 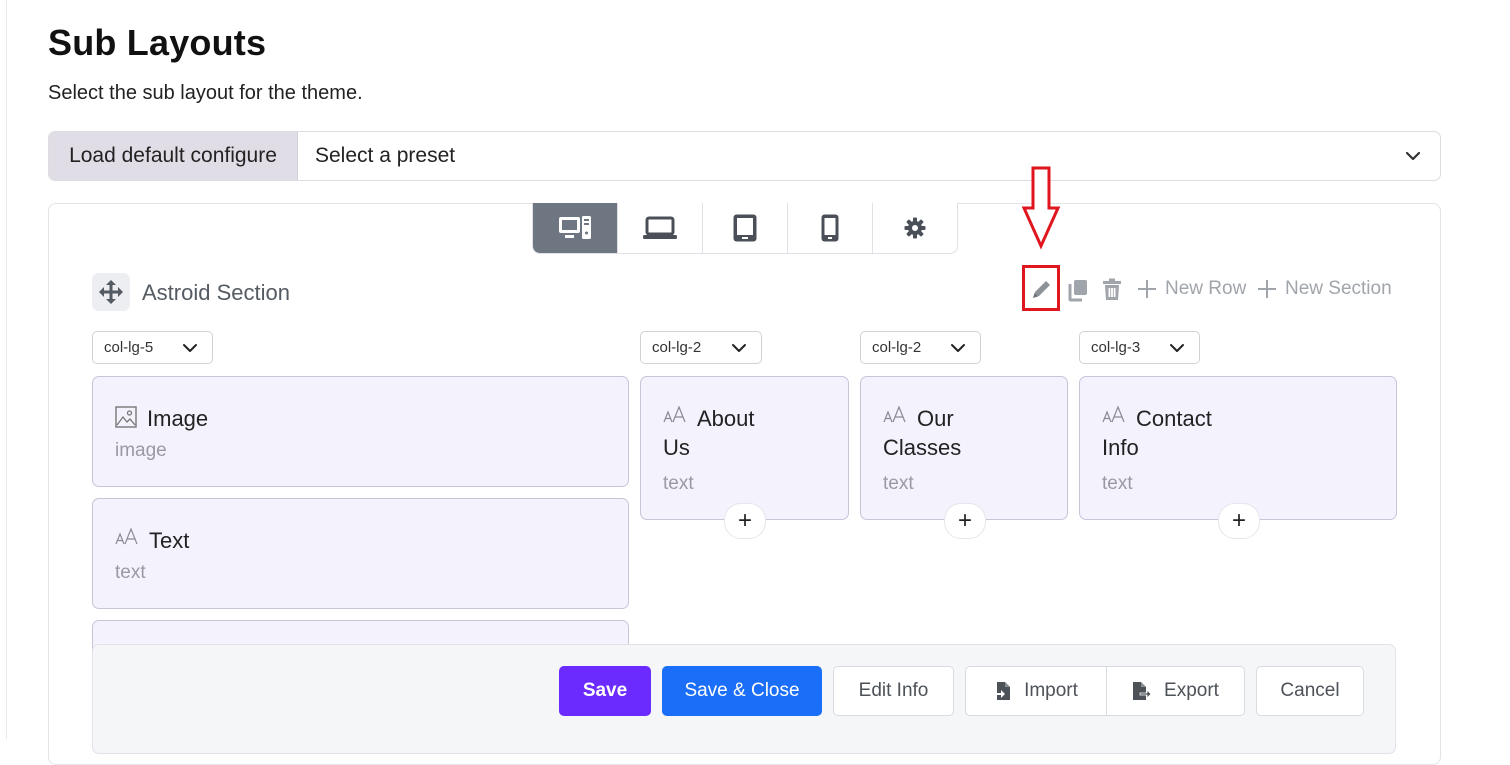 I want to click on duplicate-section-button, so click(x=1078, y=290).